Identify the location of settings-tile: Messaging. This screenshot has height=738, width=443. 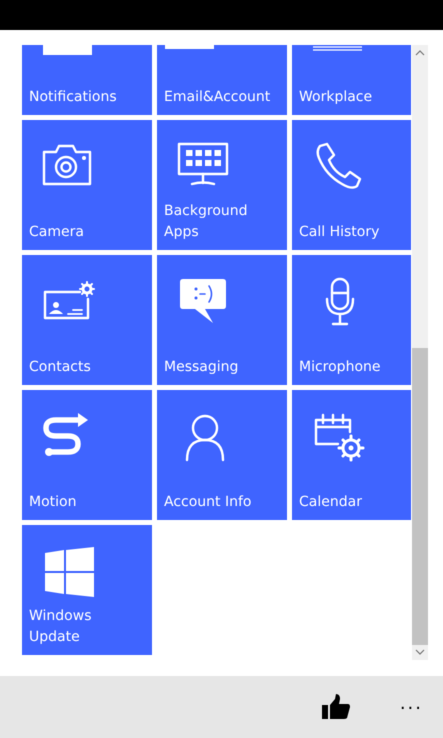
(222, 320).